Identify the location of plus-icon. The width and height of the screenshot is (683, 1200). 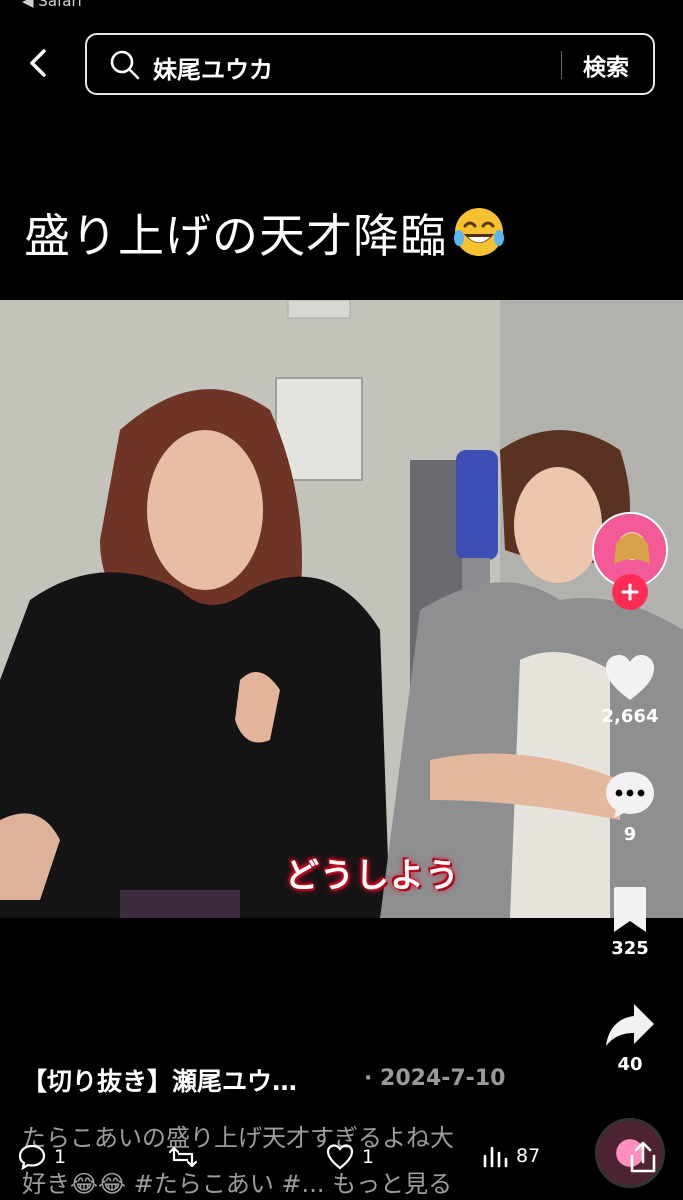
(630, 592).